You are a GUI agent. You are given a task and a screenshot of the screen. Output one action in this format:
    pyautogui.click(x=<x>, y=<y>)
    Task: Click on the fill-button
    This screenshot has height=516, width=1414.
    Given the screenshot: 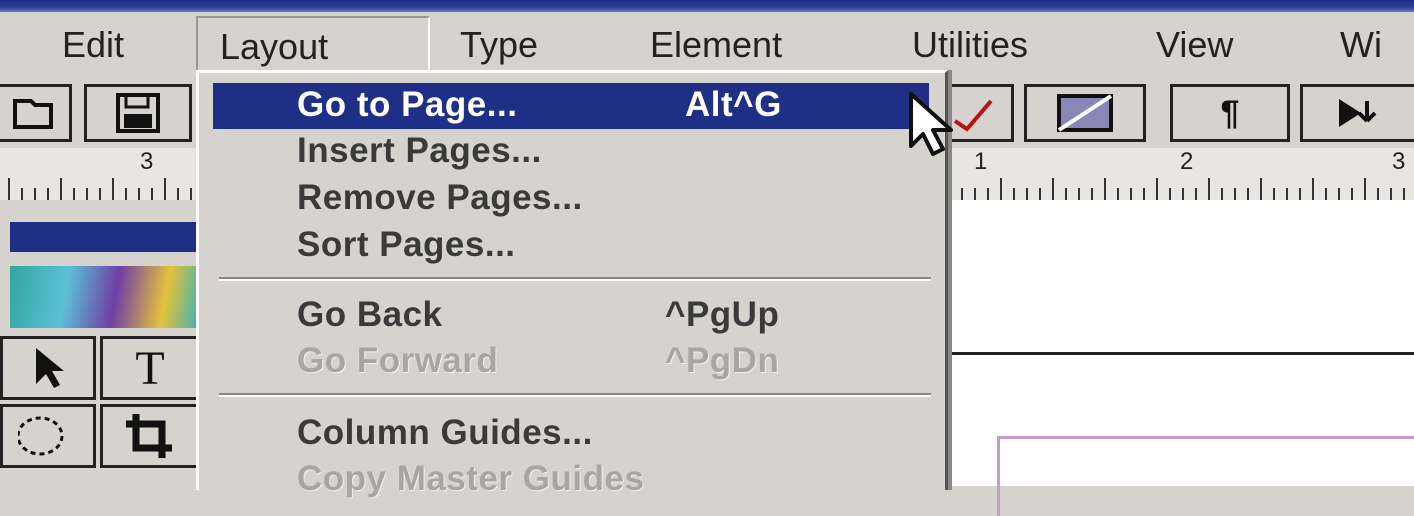 What is the action you would take?
    pyautogui.click(x=1085, y=113)
    